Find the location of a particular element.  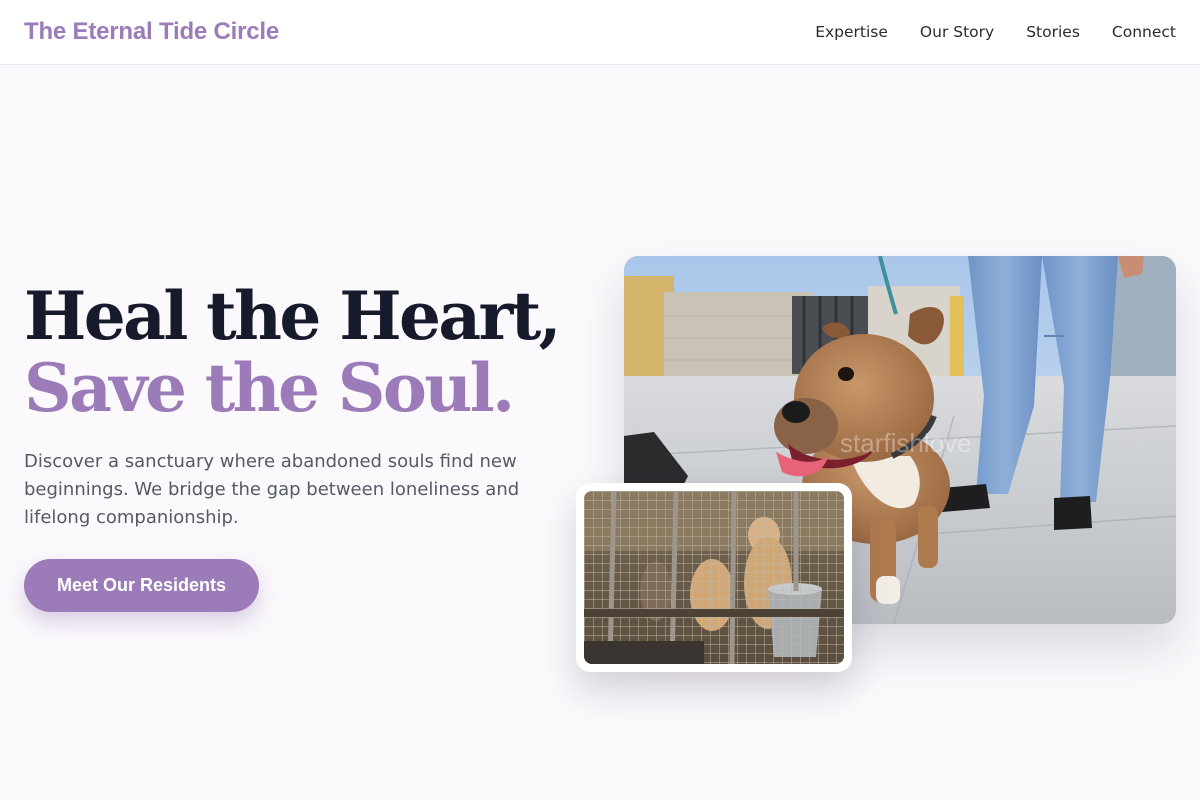

nav-link-connect: Connect is located at coordinates (1144, 32).